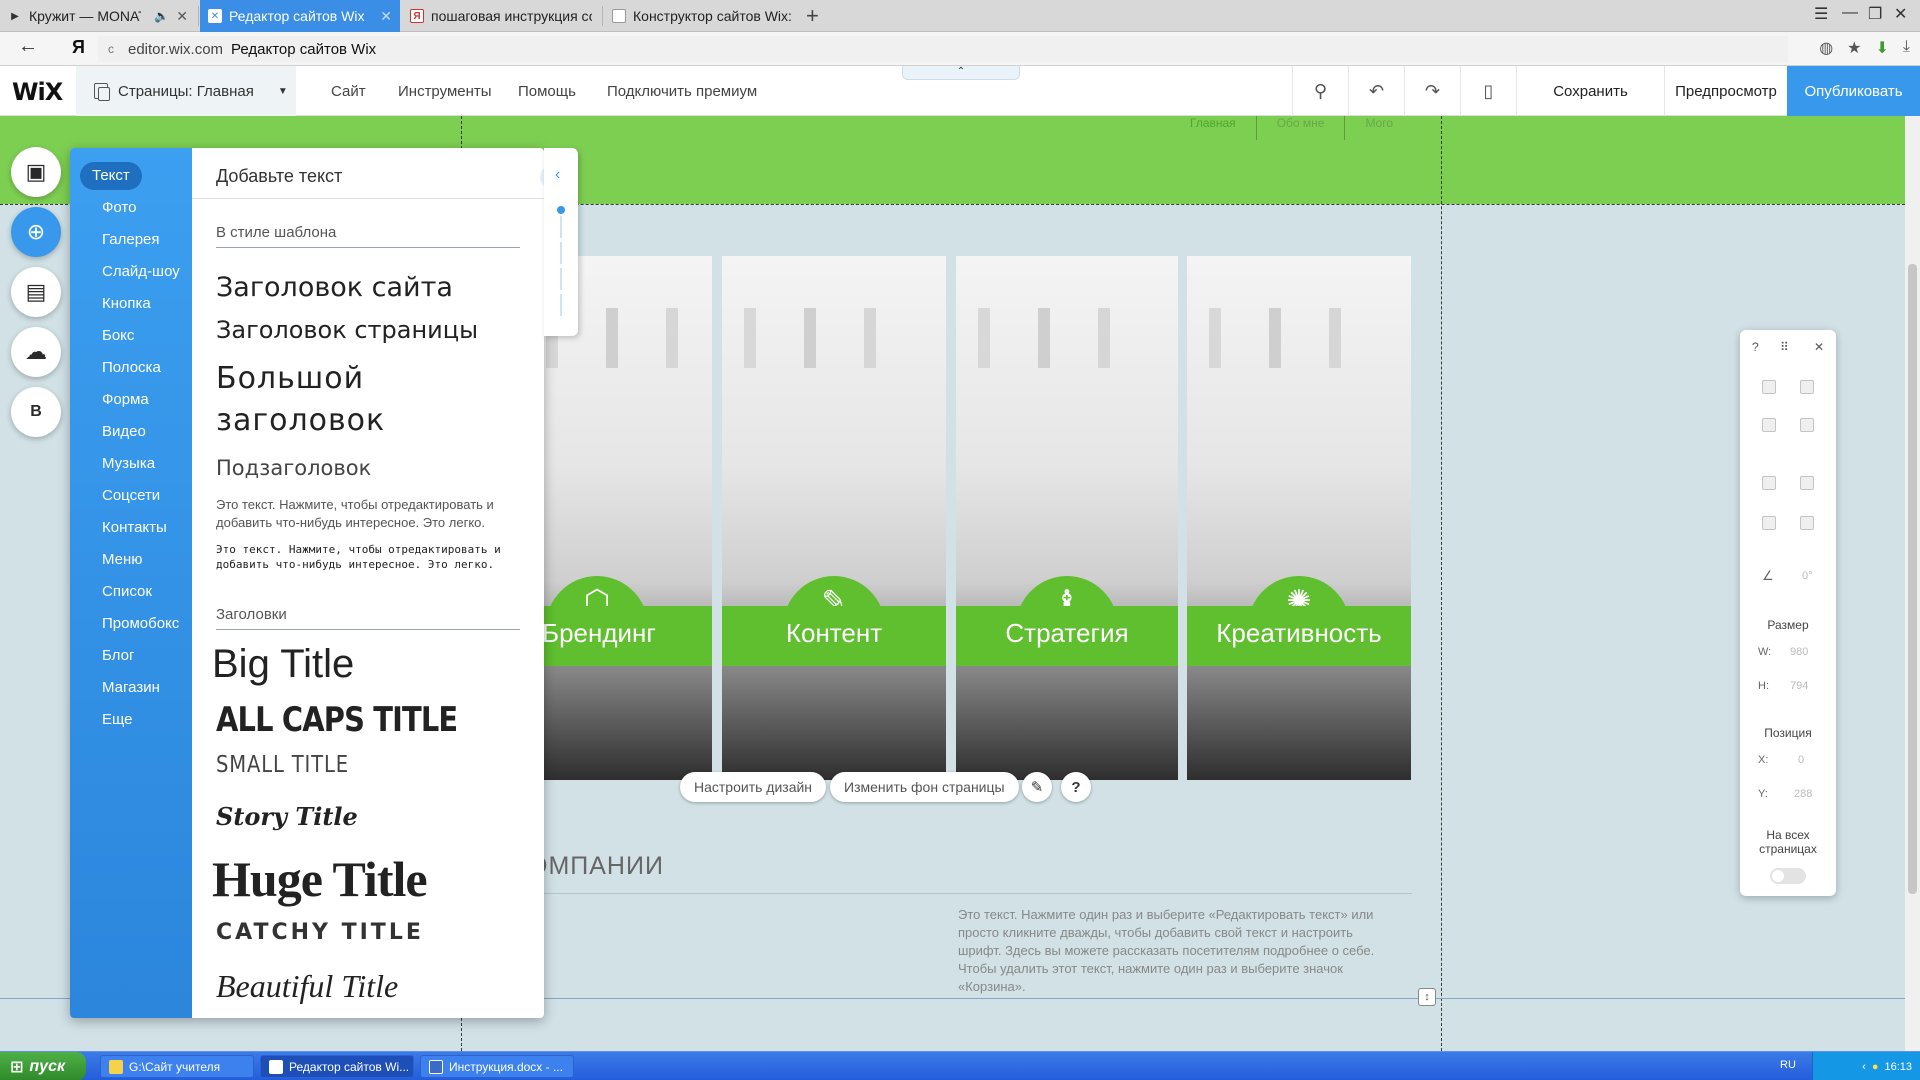 This screenshot has height=1080, width=1920. Describe the element at coordinates (141, 272) in the screenshot. I see `category-slideshow: Слайд-шоу` at that location.